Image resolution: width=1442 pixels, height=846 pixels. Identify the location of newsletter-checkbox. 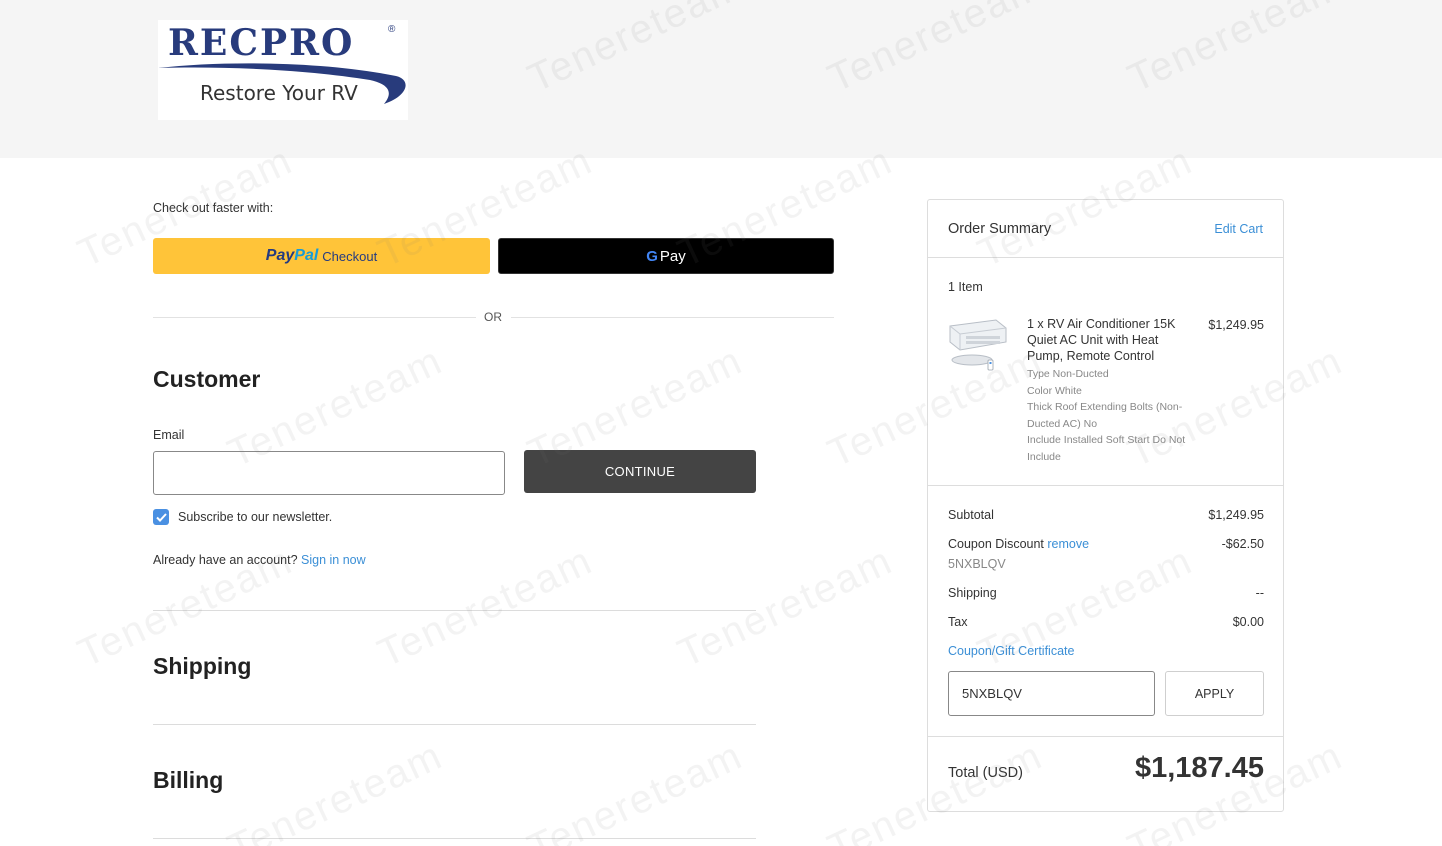
(161, 517).